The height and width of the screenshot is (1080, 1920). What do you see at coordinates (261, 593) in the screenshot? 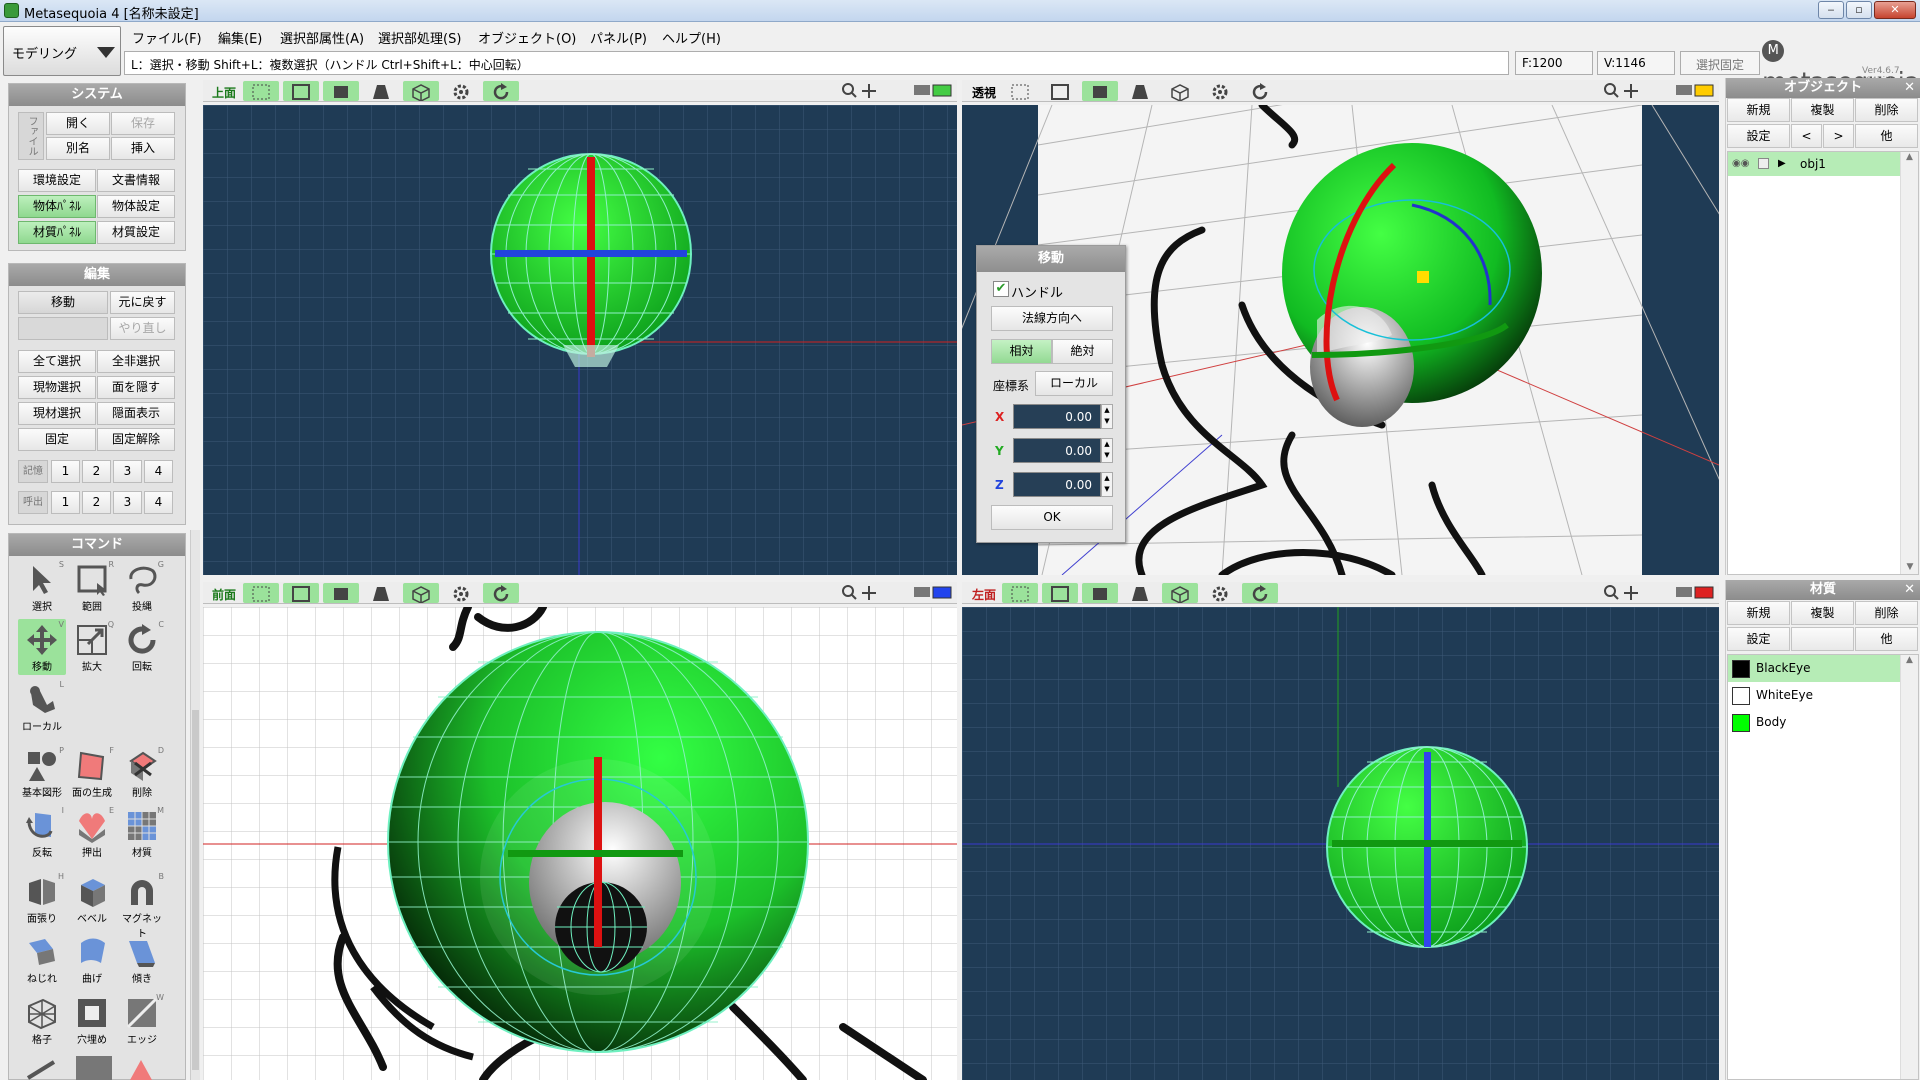
I see `front-vertex-mode-button` at bounding box center [261, 593].